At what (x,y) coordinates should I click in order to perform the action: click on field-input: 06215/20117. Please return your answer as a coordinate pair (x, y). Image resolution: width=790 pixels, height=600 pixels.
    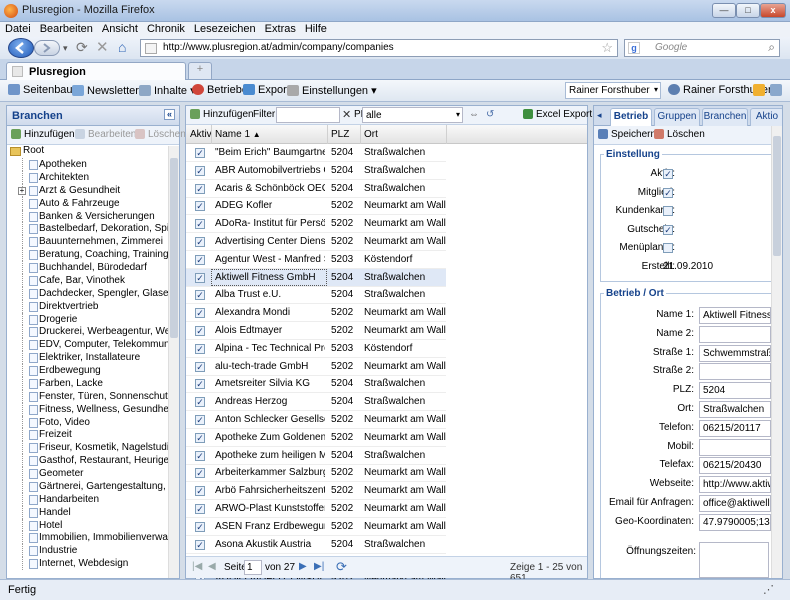
    Looking at the image, I should click on (735, 428).